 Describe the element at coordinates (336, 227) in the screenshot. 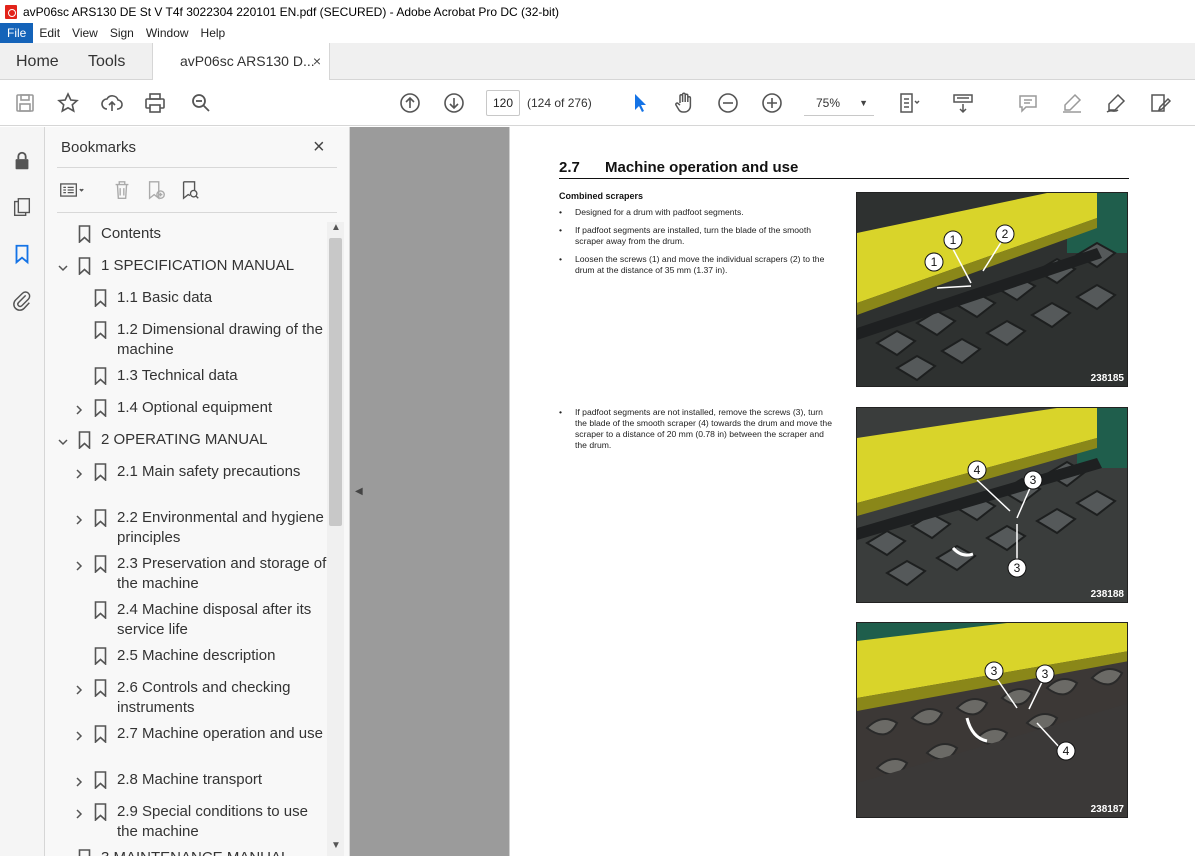

I see `scroll-up-icon: ▲` at that location.